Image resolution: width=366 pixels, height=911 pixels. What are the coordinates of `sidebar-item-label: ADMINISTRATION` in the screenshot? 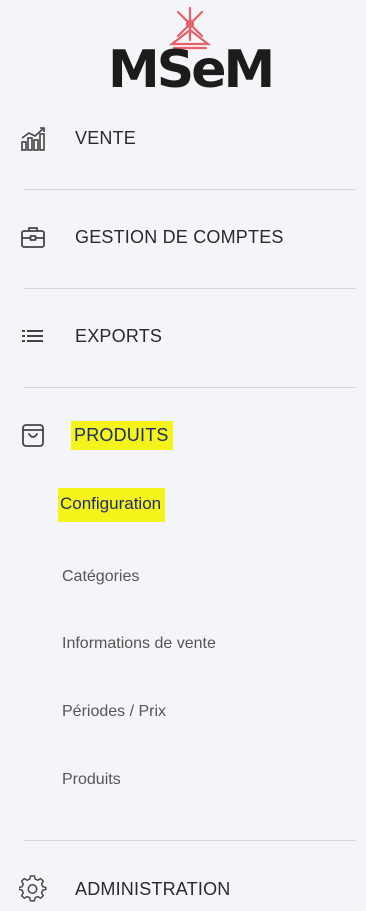 It's located at (153, 888).